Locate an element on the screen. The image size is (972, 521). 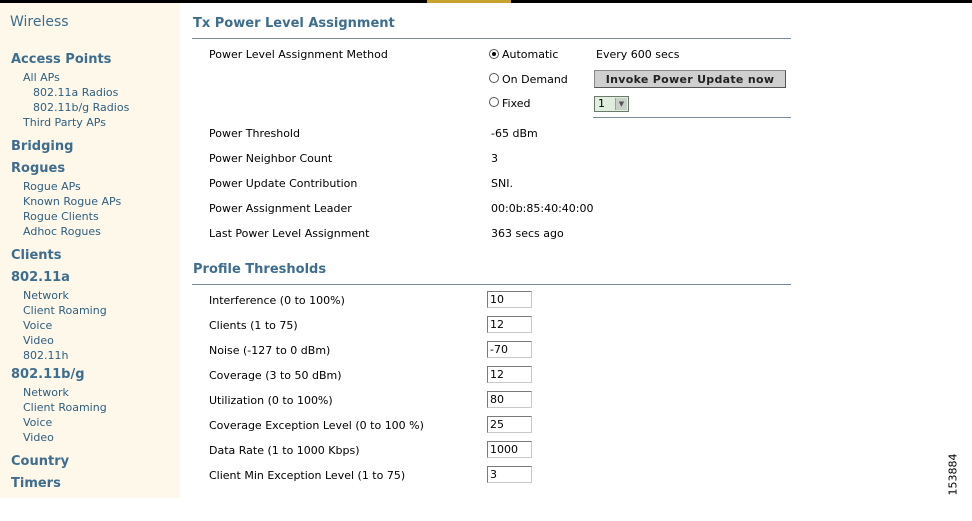
nav-bridging: Bridging is located at coordinates (93, 147).